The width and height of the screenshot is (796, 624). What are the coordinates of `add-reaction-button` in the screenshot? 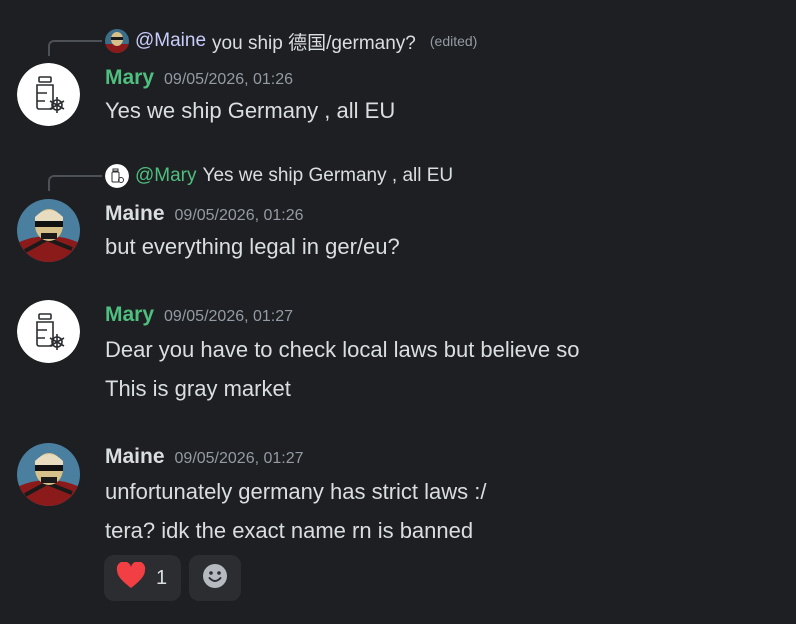 It's located at (215, 578).